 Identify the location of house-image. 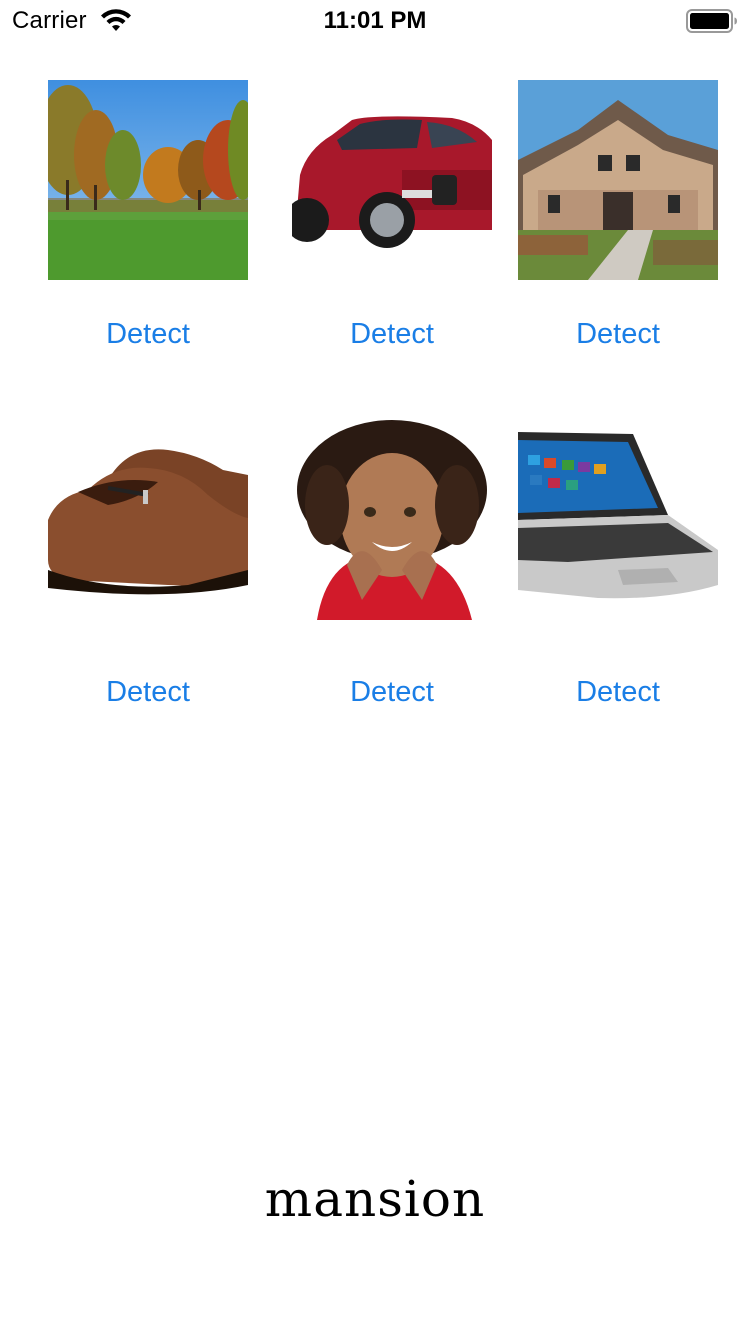
(618, 180).